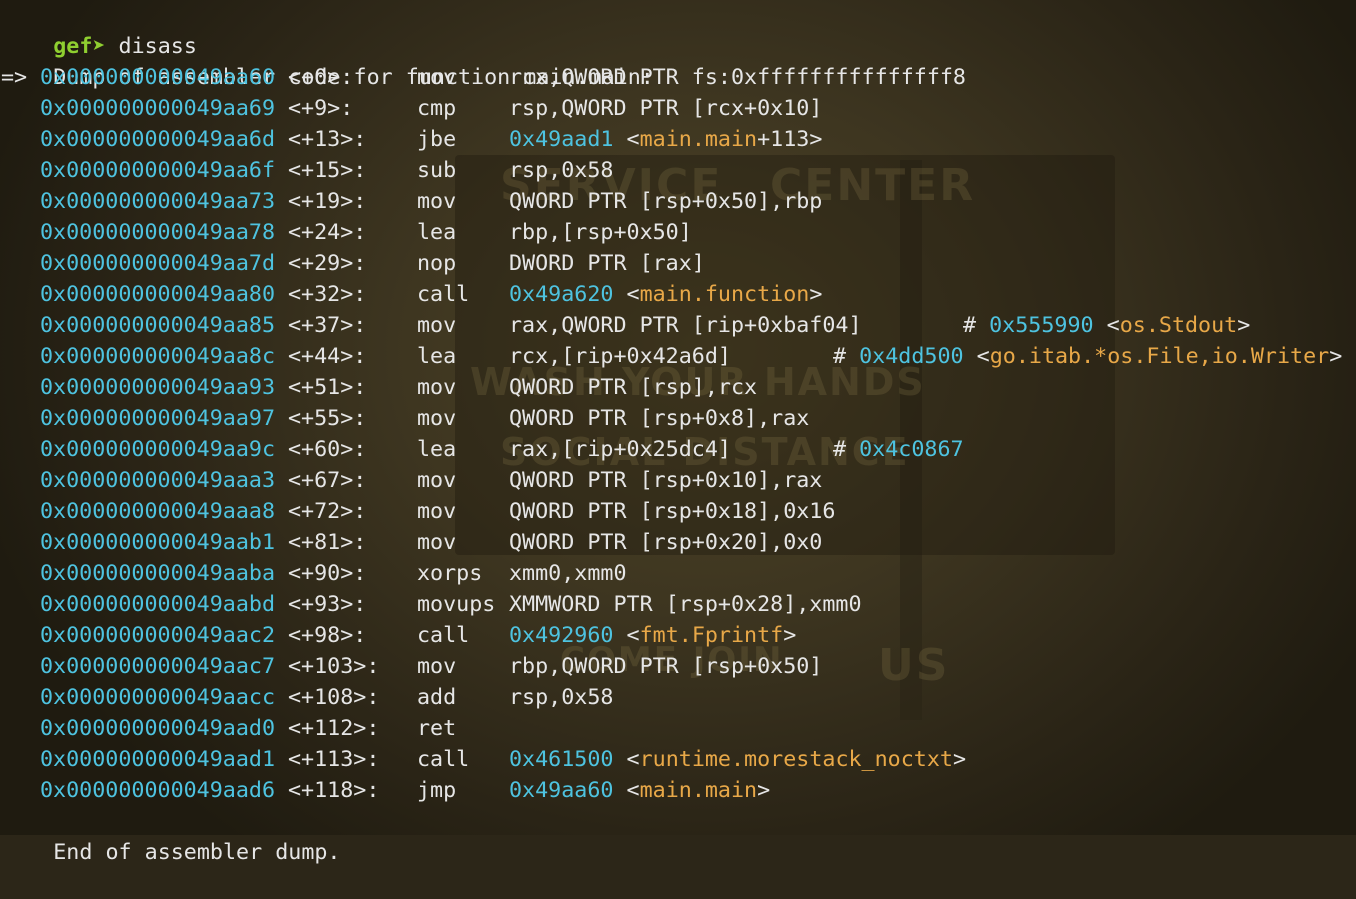 This screenshot has height=899, width=1356. Describe the element at coordinates (607, 263) in the screenshot. I see `instruction-operands: DWORD PTR [rax]` at that location.